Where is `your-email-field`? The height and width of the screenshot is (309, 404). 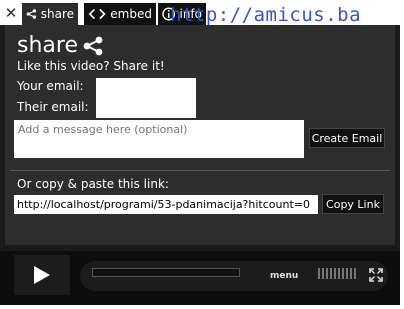 your-email-field is located at coordinates (146, 87).